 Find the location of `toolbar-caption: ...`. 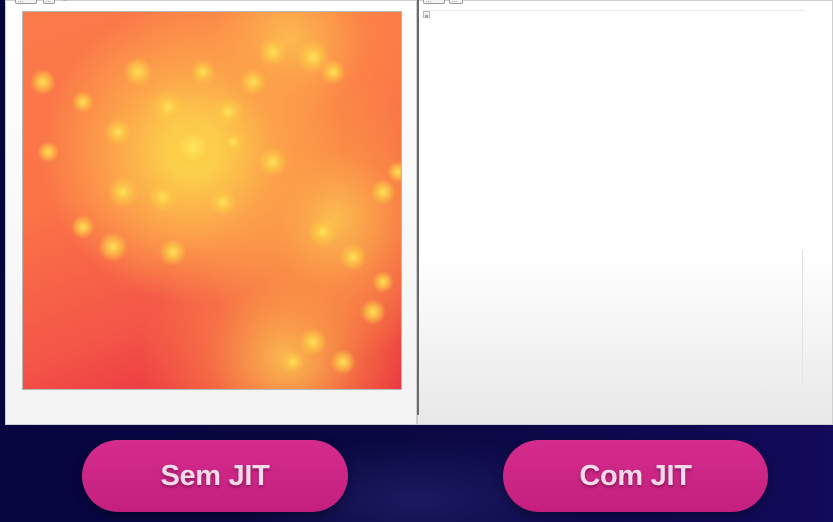

toolbar-caption: ... is located at coordinates (65, 1).